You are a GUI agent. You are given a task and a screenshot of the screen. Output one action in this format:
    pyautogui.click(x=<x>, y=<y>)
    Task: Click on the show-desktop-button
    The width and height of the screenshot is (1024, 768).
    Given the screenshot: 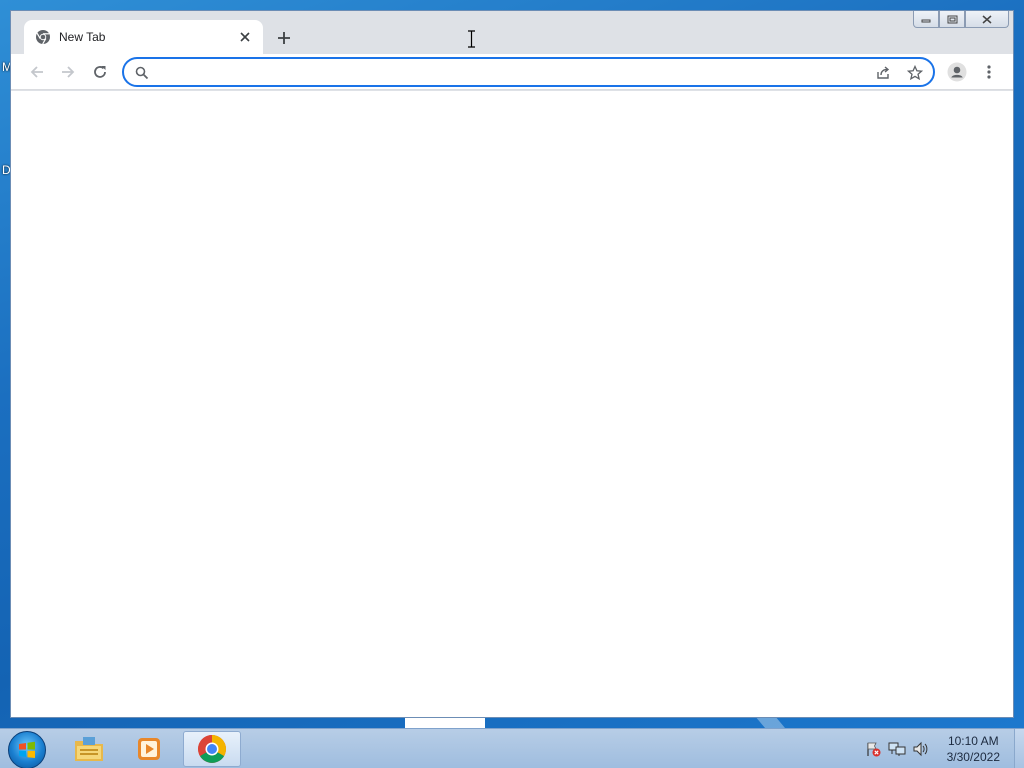 What is the action you would take?
    pyautogui.click(x=1019, y=748)
    